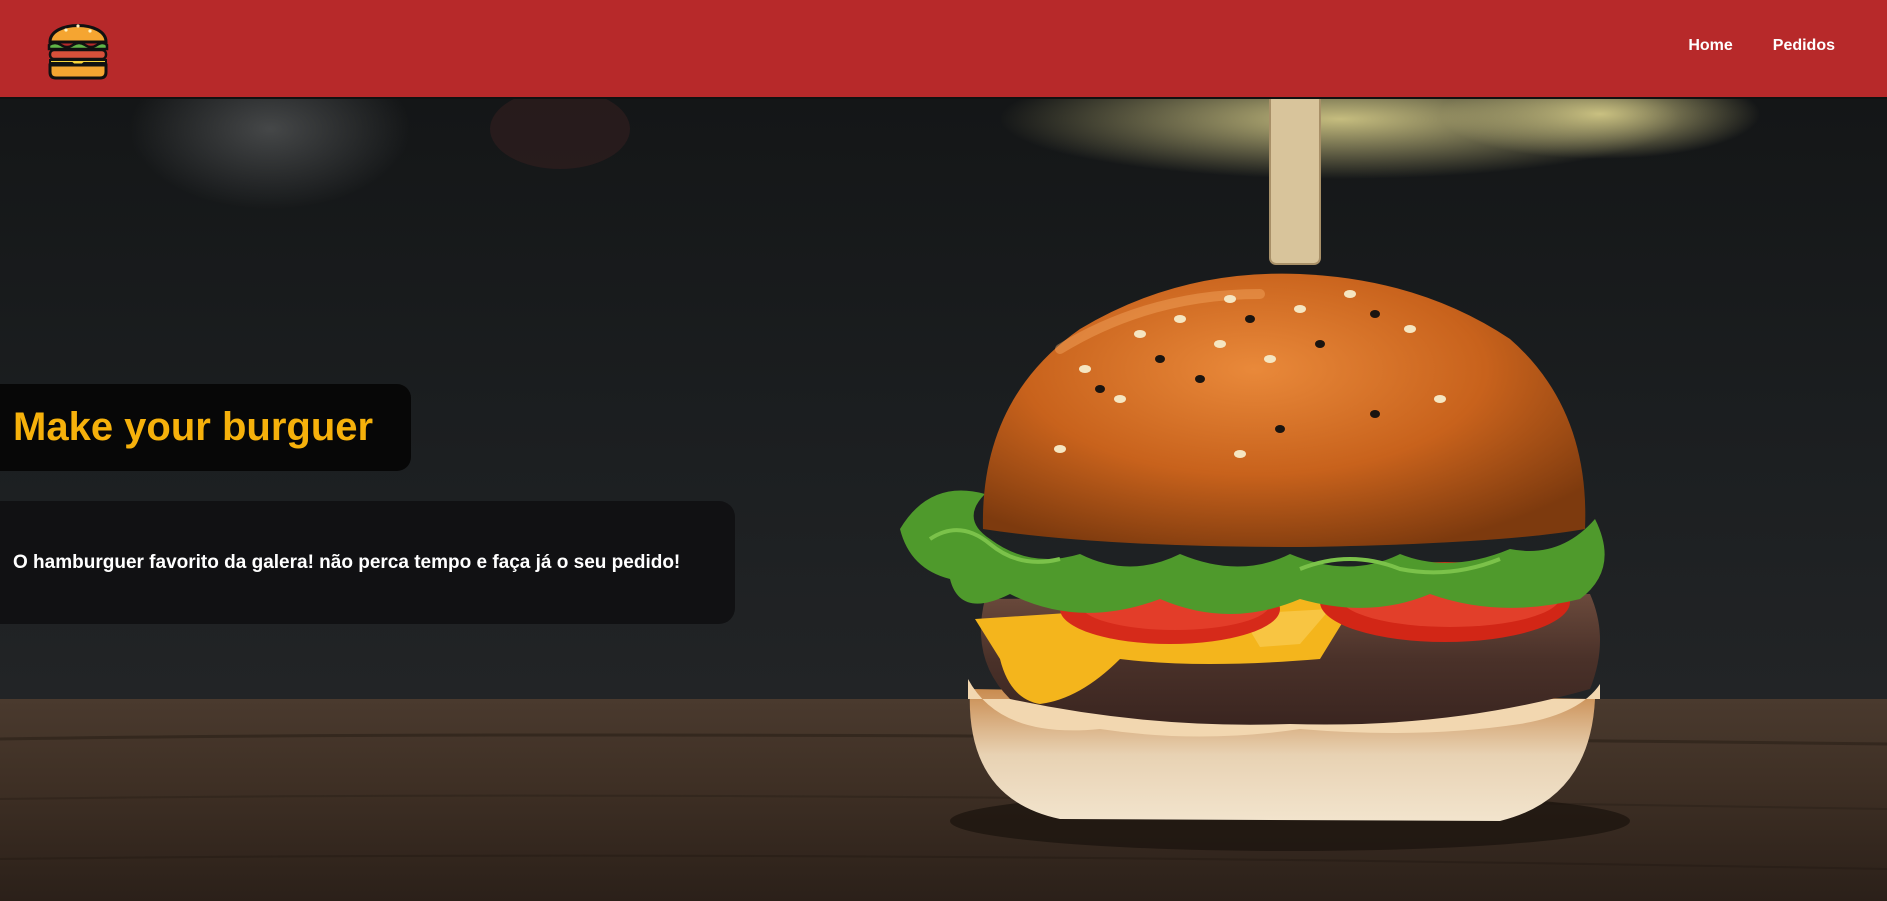 This screenshot has width=1887, height=901. Describe the element at coordinates (943, 49) in the screenshot. I see `navbar: Home Pedidos` at that location.